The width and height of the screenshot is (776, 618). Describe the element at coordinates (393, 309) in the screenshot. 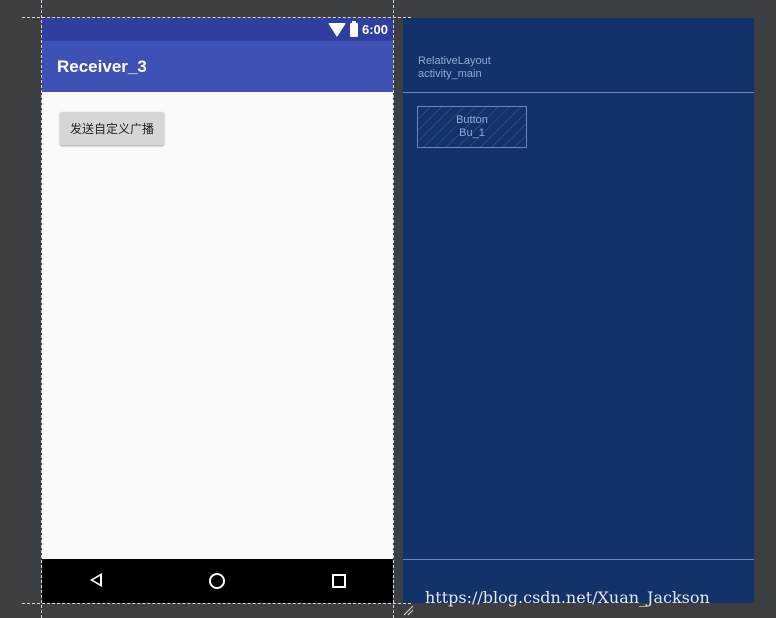

I see `guide-right` at that location.